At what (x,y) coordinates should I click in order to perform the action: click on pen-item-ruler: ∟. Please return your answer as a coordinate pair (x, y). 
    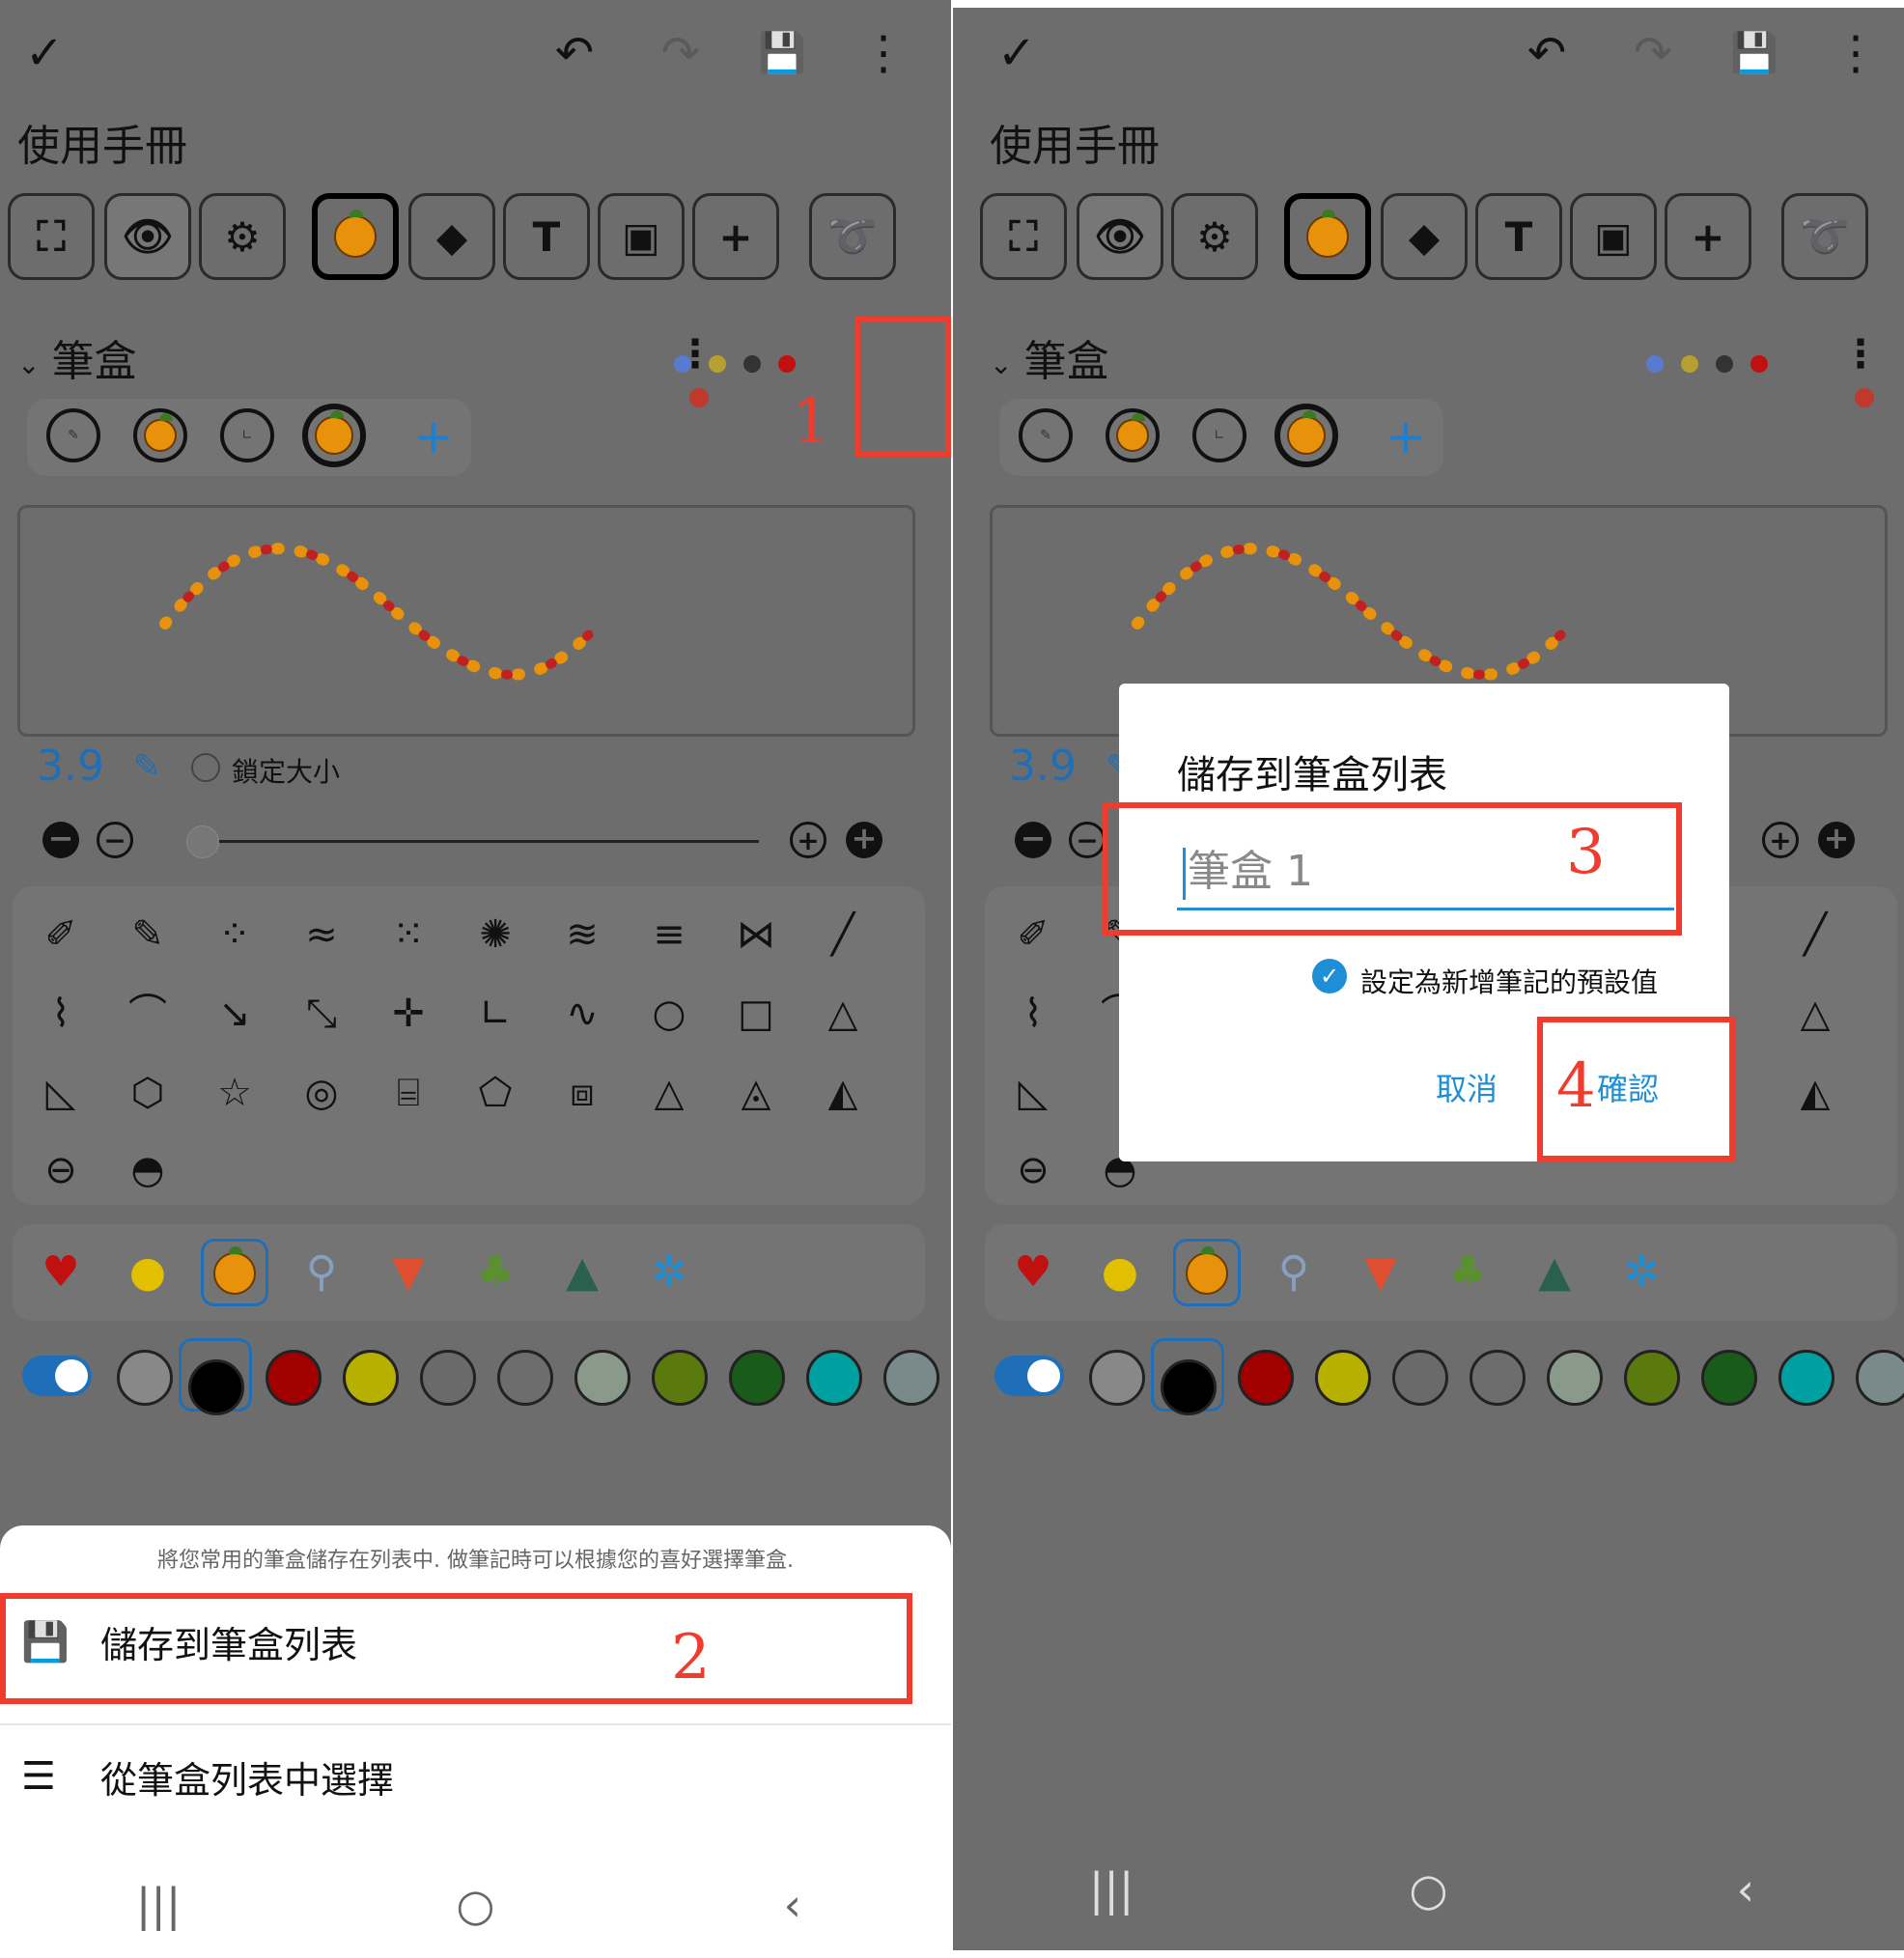
    Looking at the image, I should click on (1219, 435).